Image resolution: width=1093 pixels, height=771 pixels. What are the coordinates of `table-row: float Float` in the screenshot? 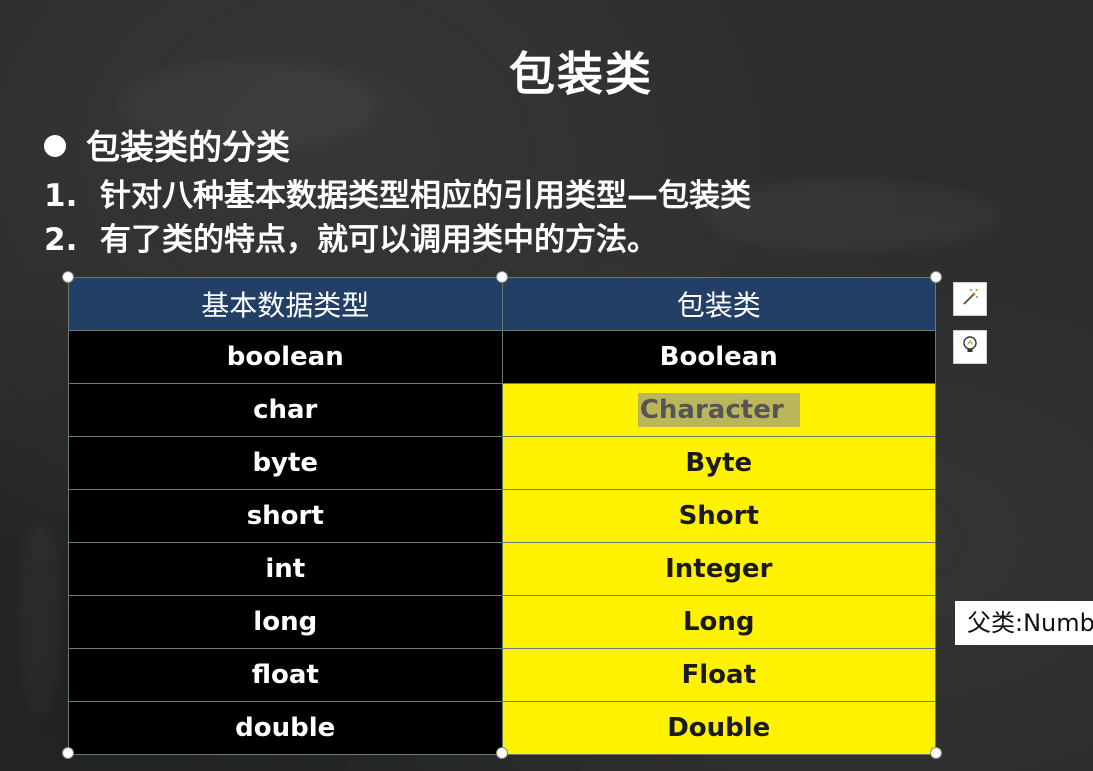 It's located at (502, 675).